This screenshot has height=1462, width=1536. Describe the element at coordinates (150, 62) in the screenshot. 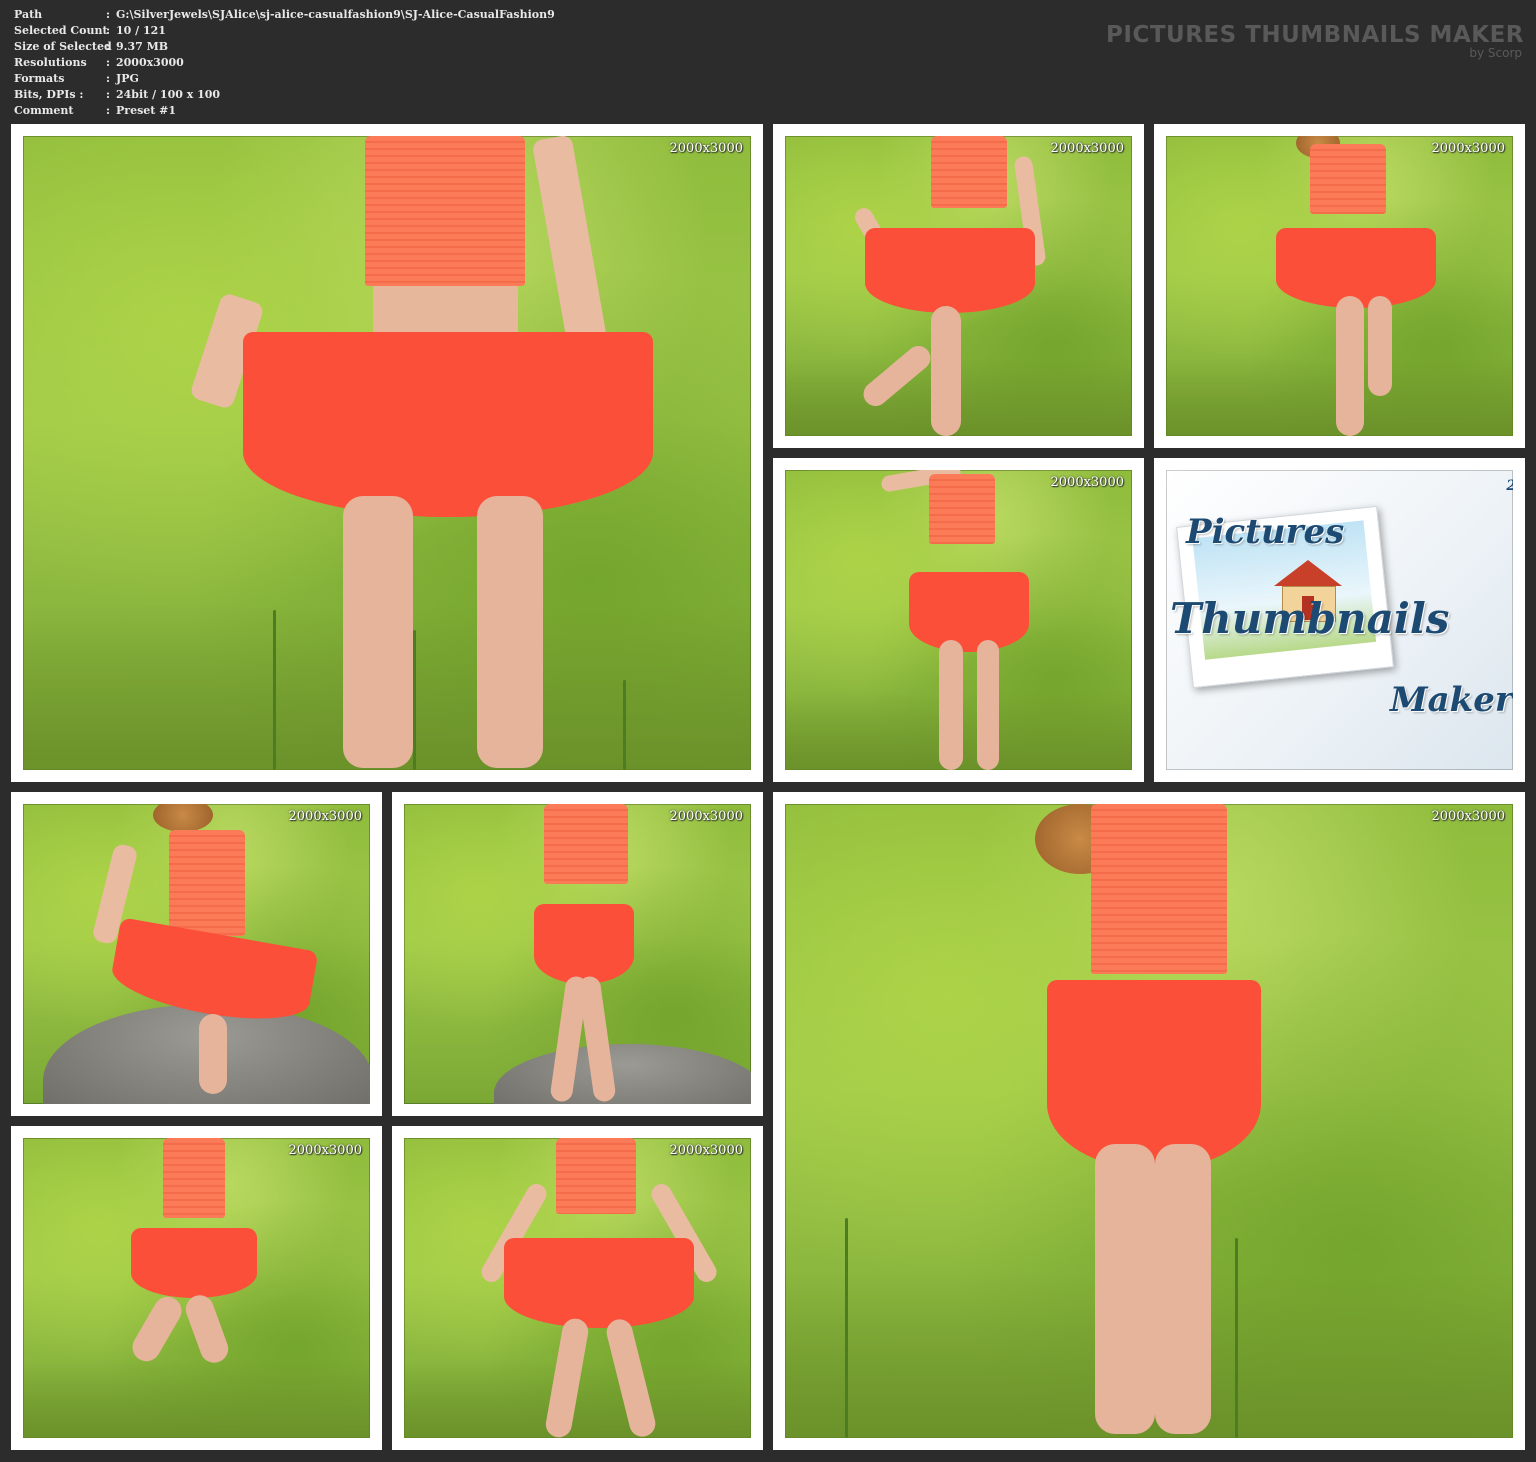

I see `info-value: 2000x3000` at that location.